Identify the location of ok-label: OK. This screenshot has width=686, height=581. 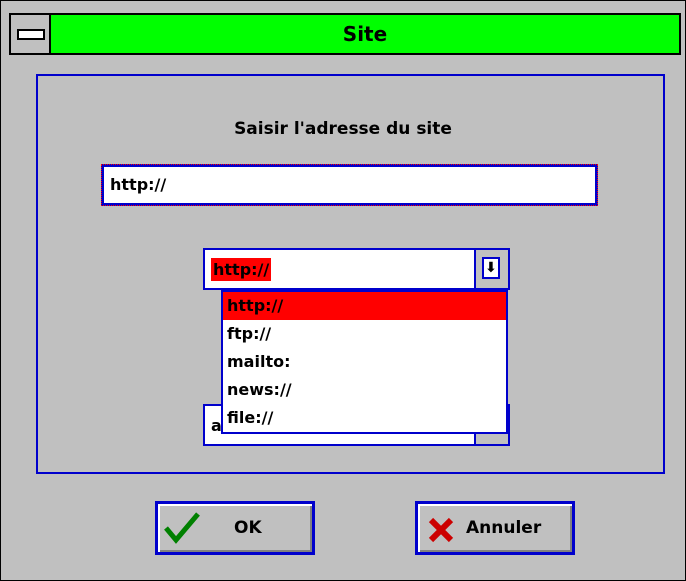
(248, 528).